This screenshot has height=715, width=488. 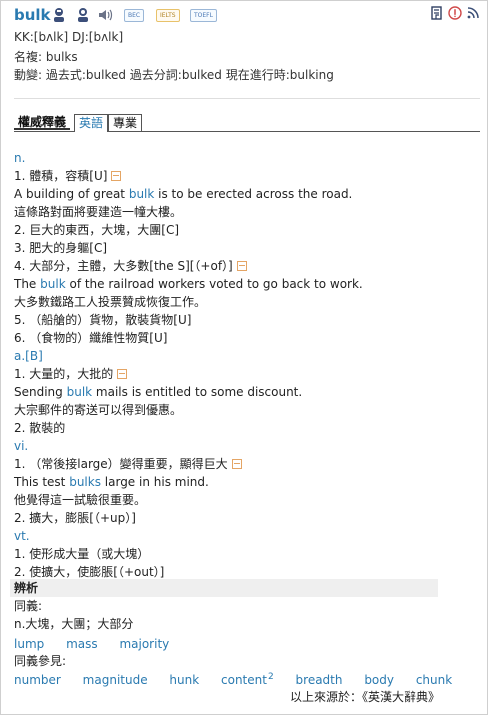 I want to click on pronunciation: KK:[bʌlk] DJ:[bʌlk], so click(x=69, y=37).